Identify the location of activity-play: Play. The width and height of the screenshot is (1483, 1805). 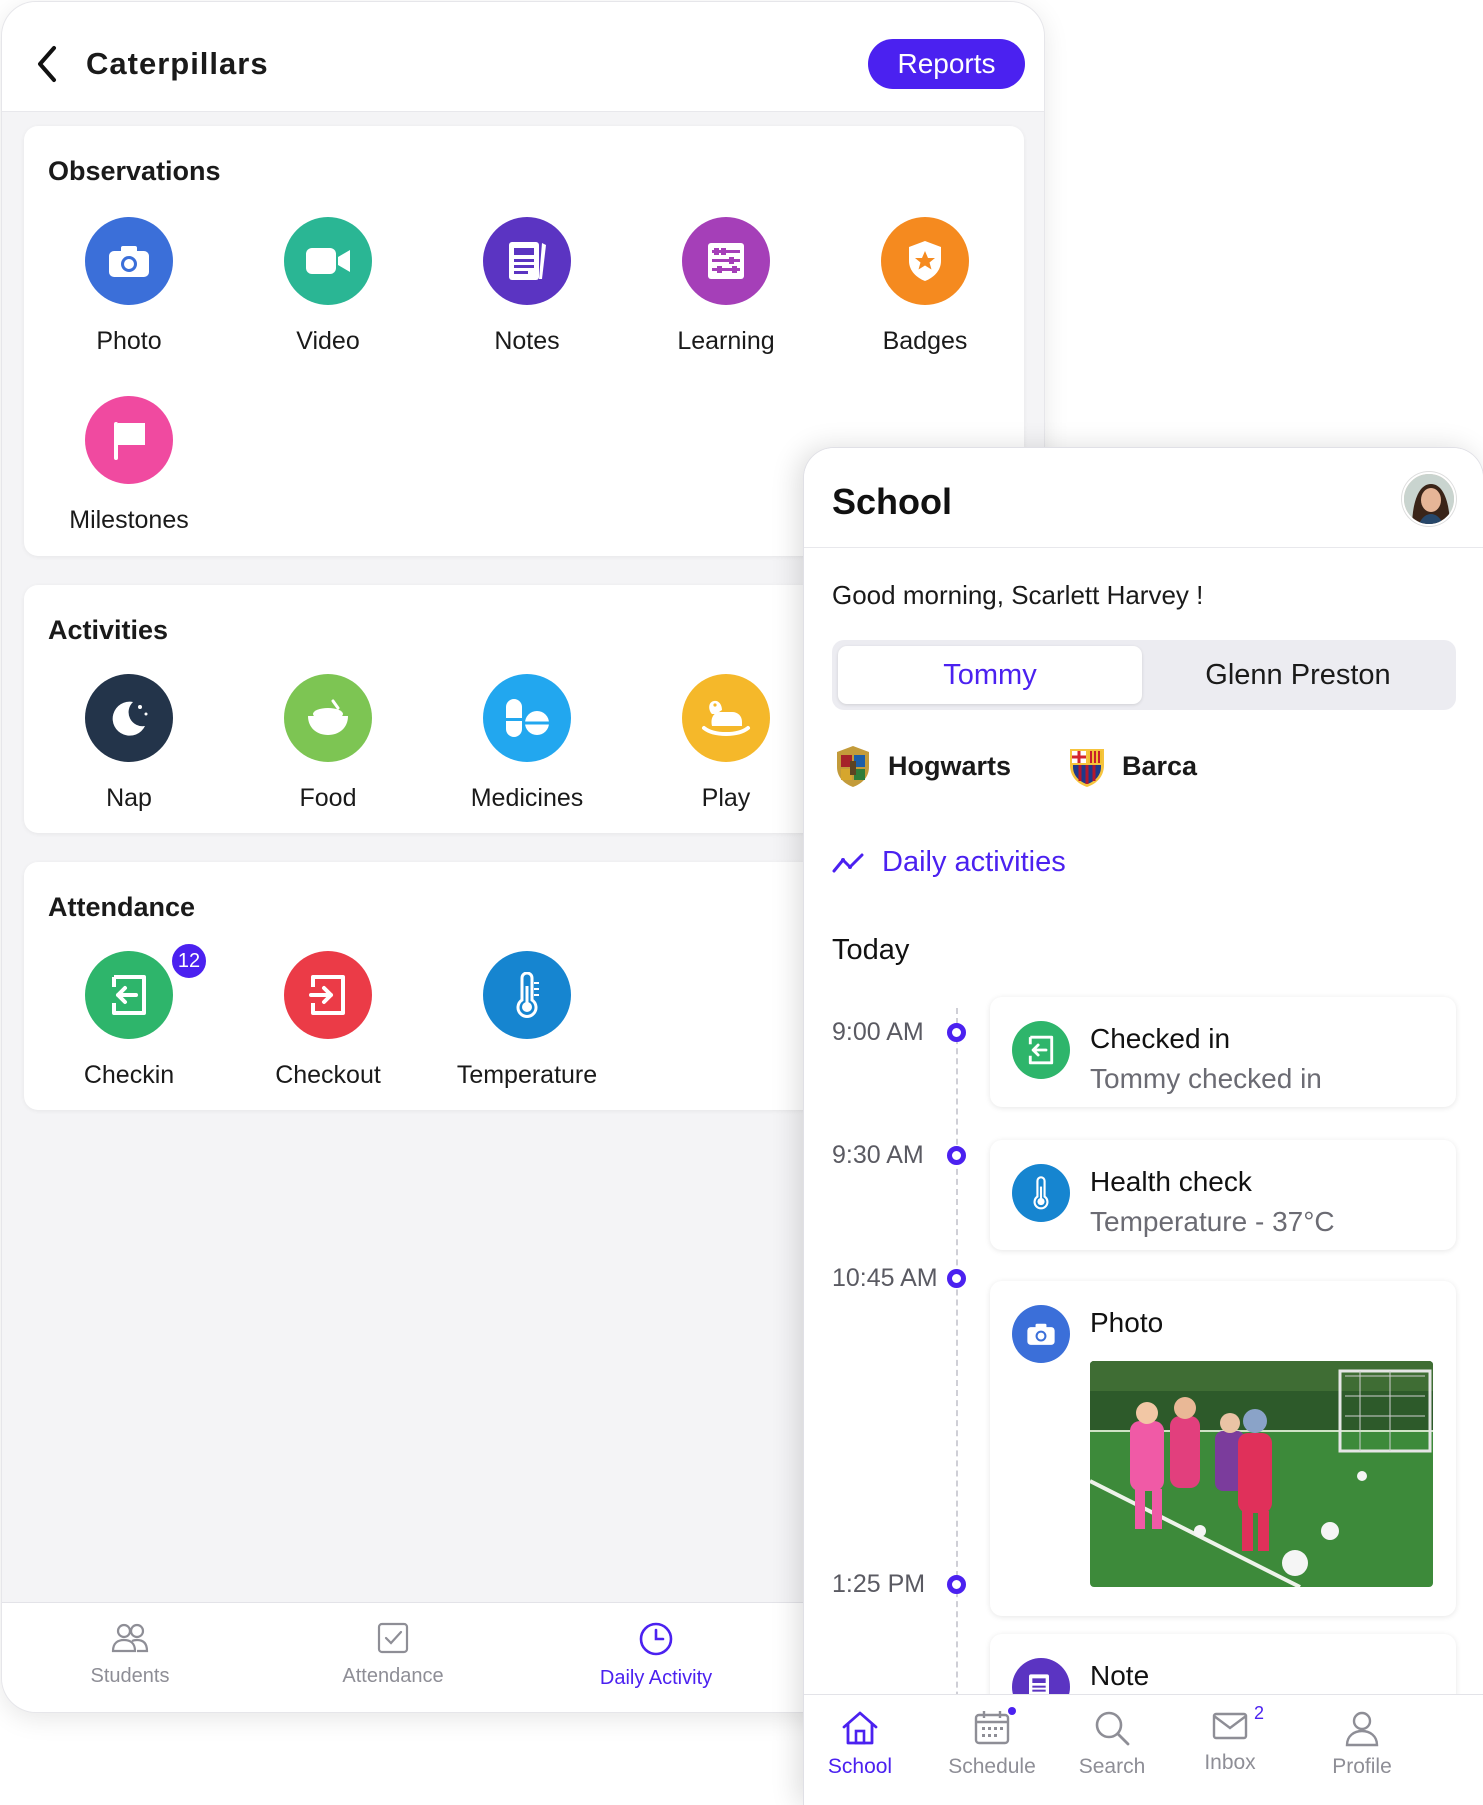
(726, 754).